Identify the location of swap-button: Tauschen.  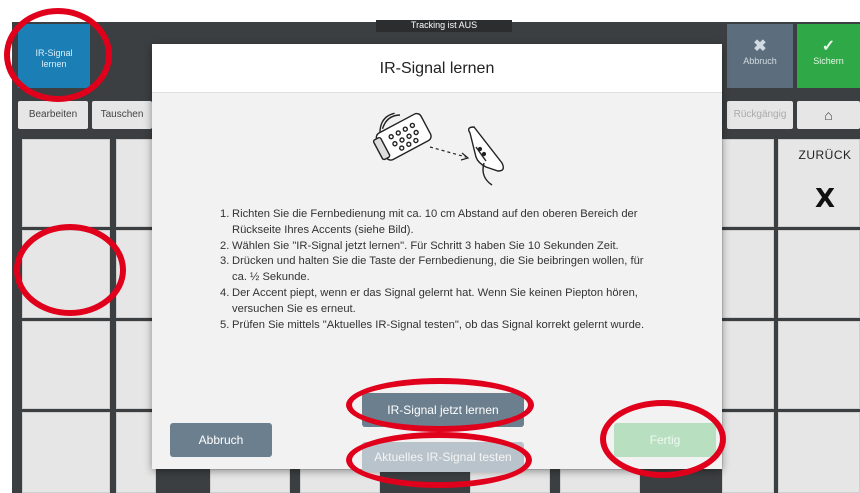
(122, 115).